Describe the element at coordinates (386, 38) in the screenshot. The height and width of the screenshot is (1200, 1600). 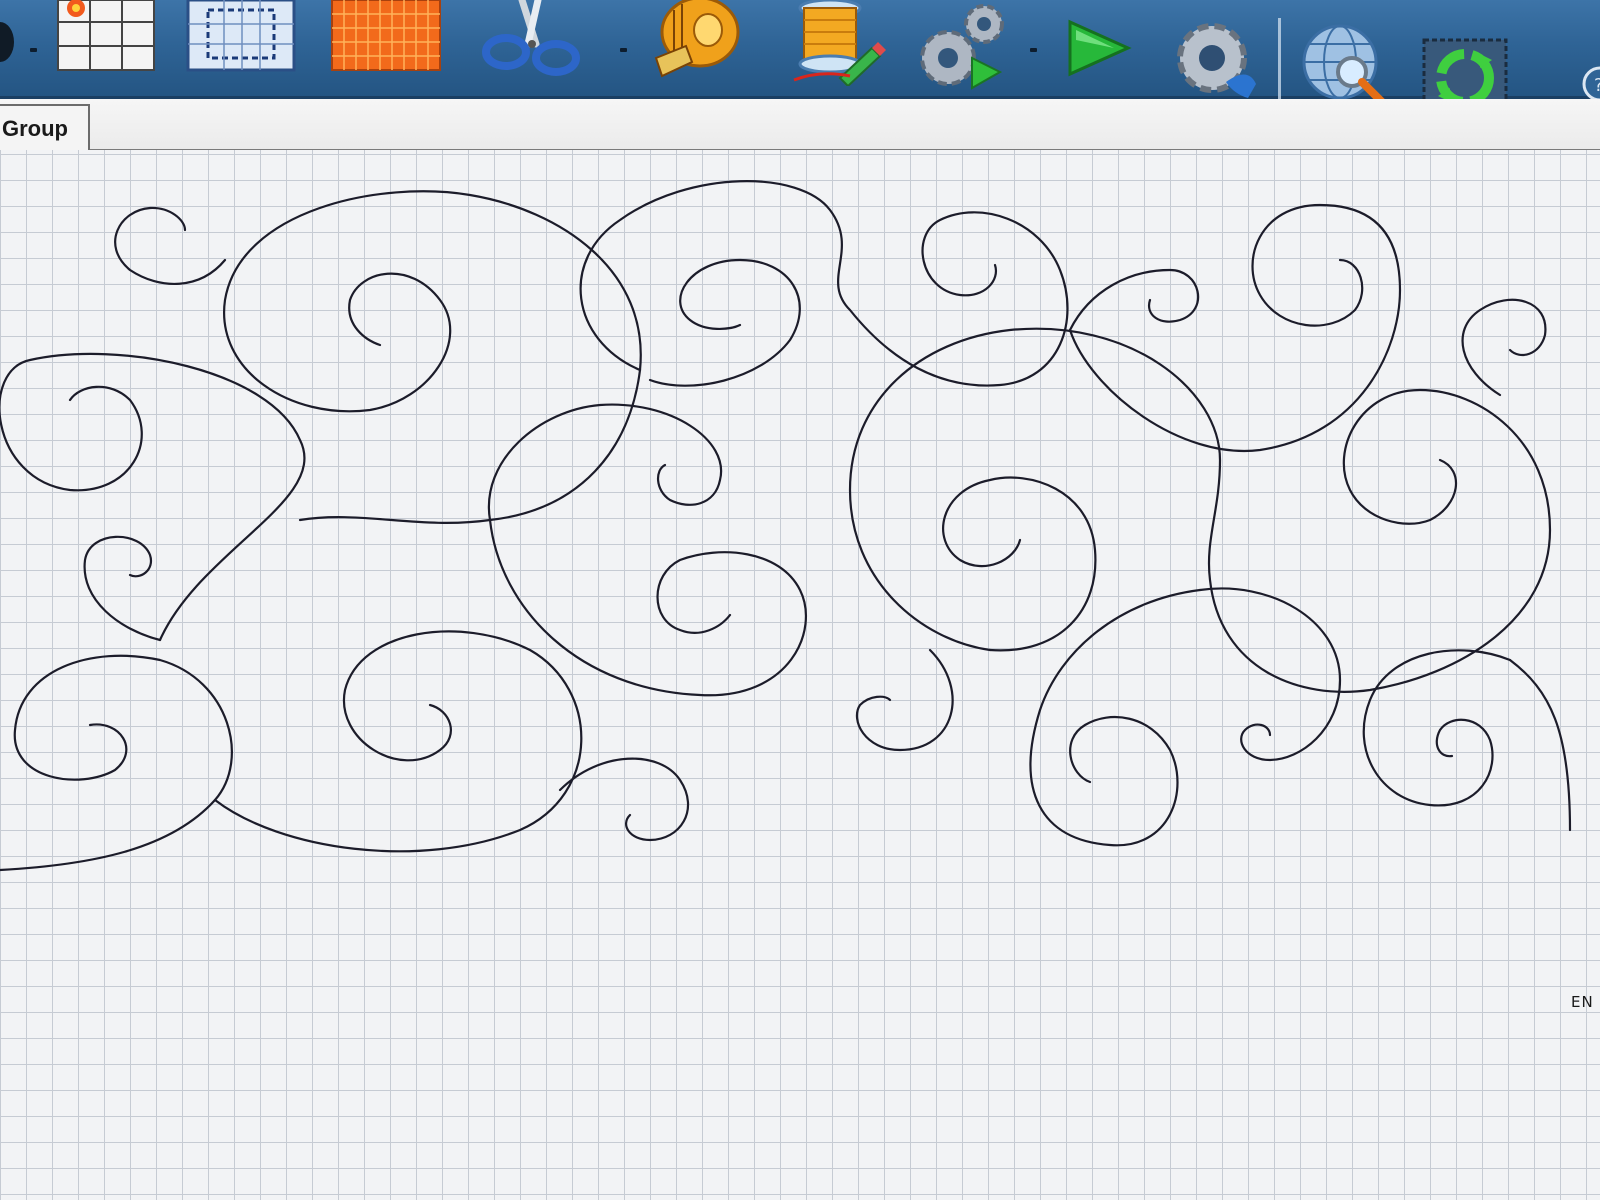
I see `orange-grid-fill-icon` at that location.